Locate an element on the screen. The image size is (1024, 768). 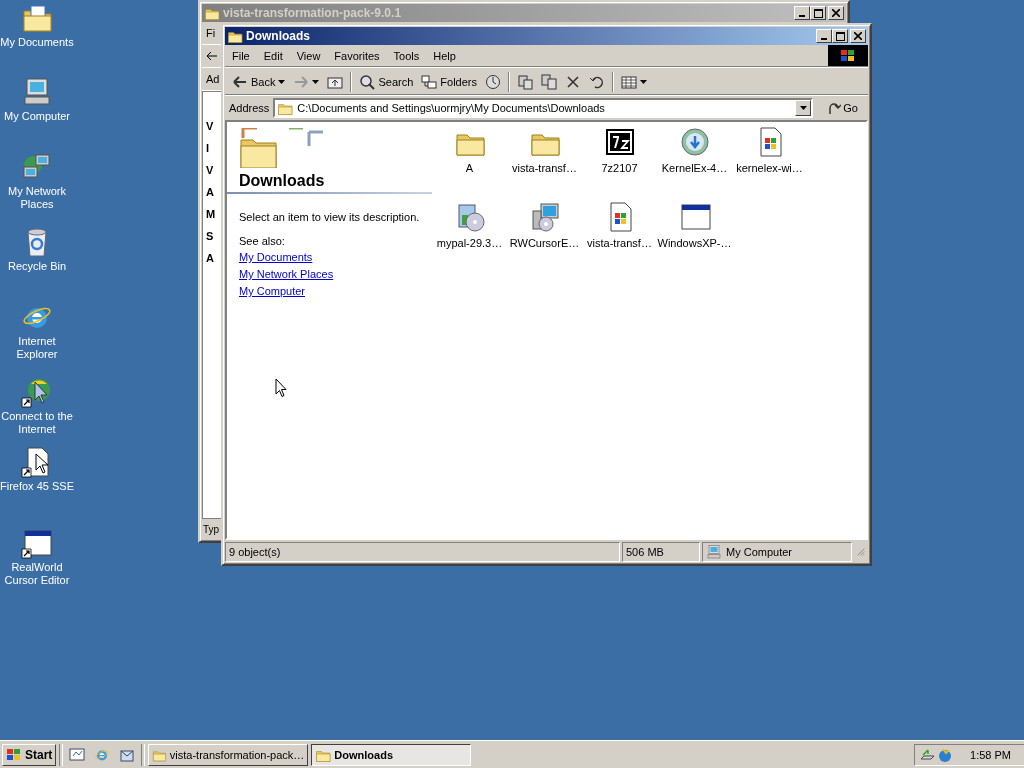
window-title: Downloads is located at coordinates (278, 36).